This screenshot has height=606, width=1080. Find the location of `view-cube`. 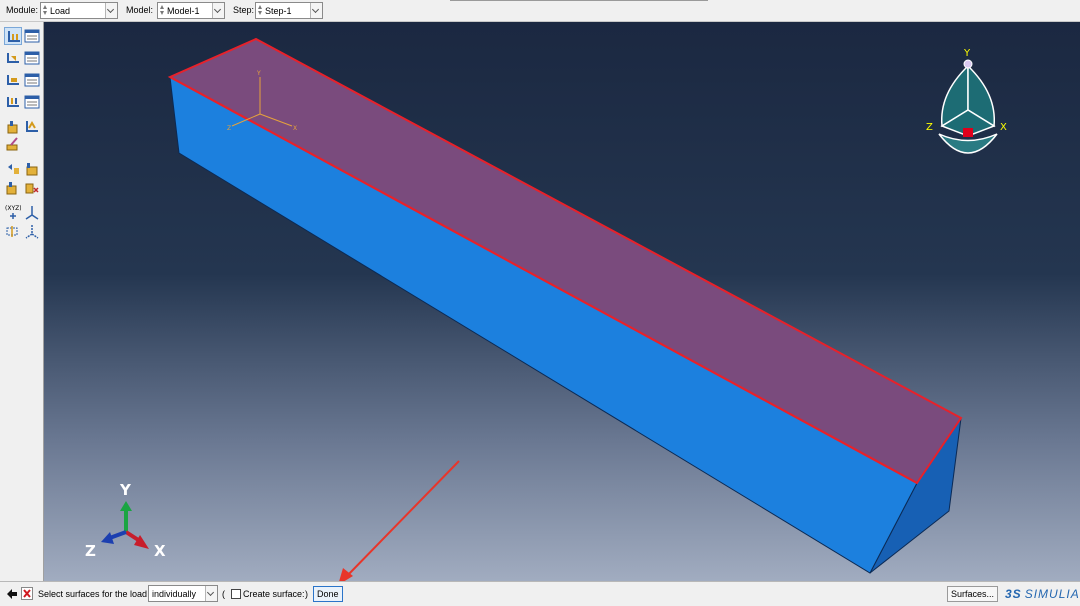

view-cube is located at coordinates (968, 106).